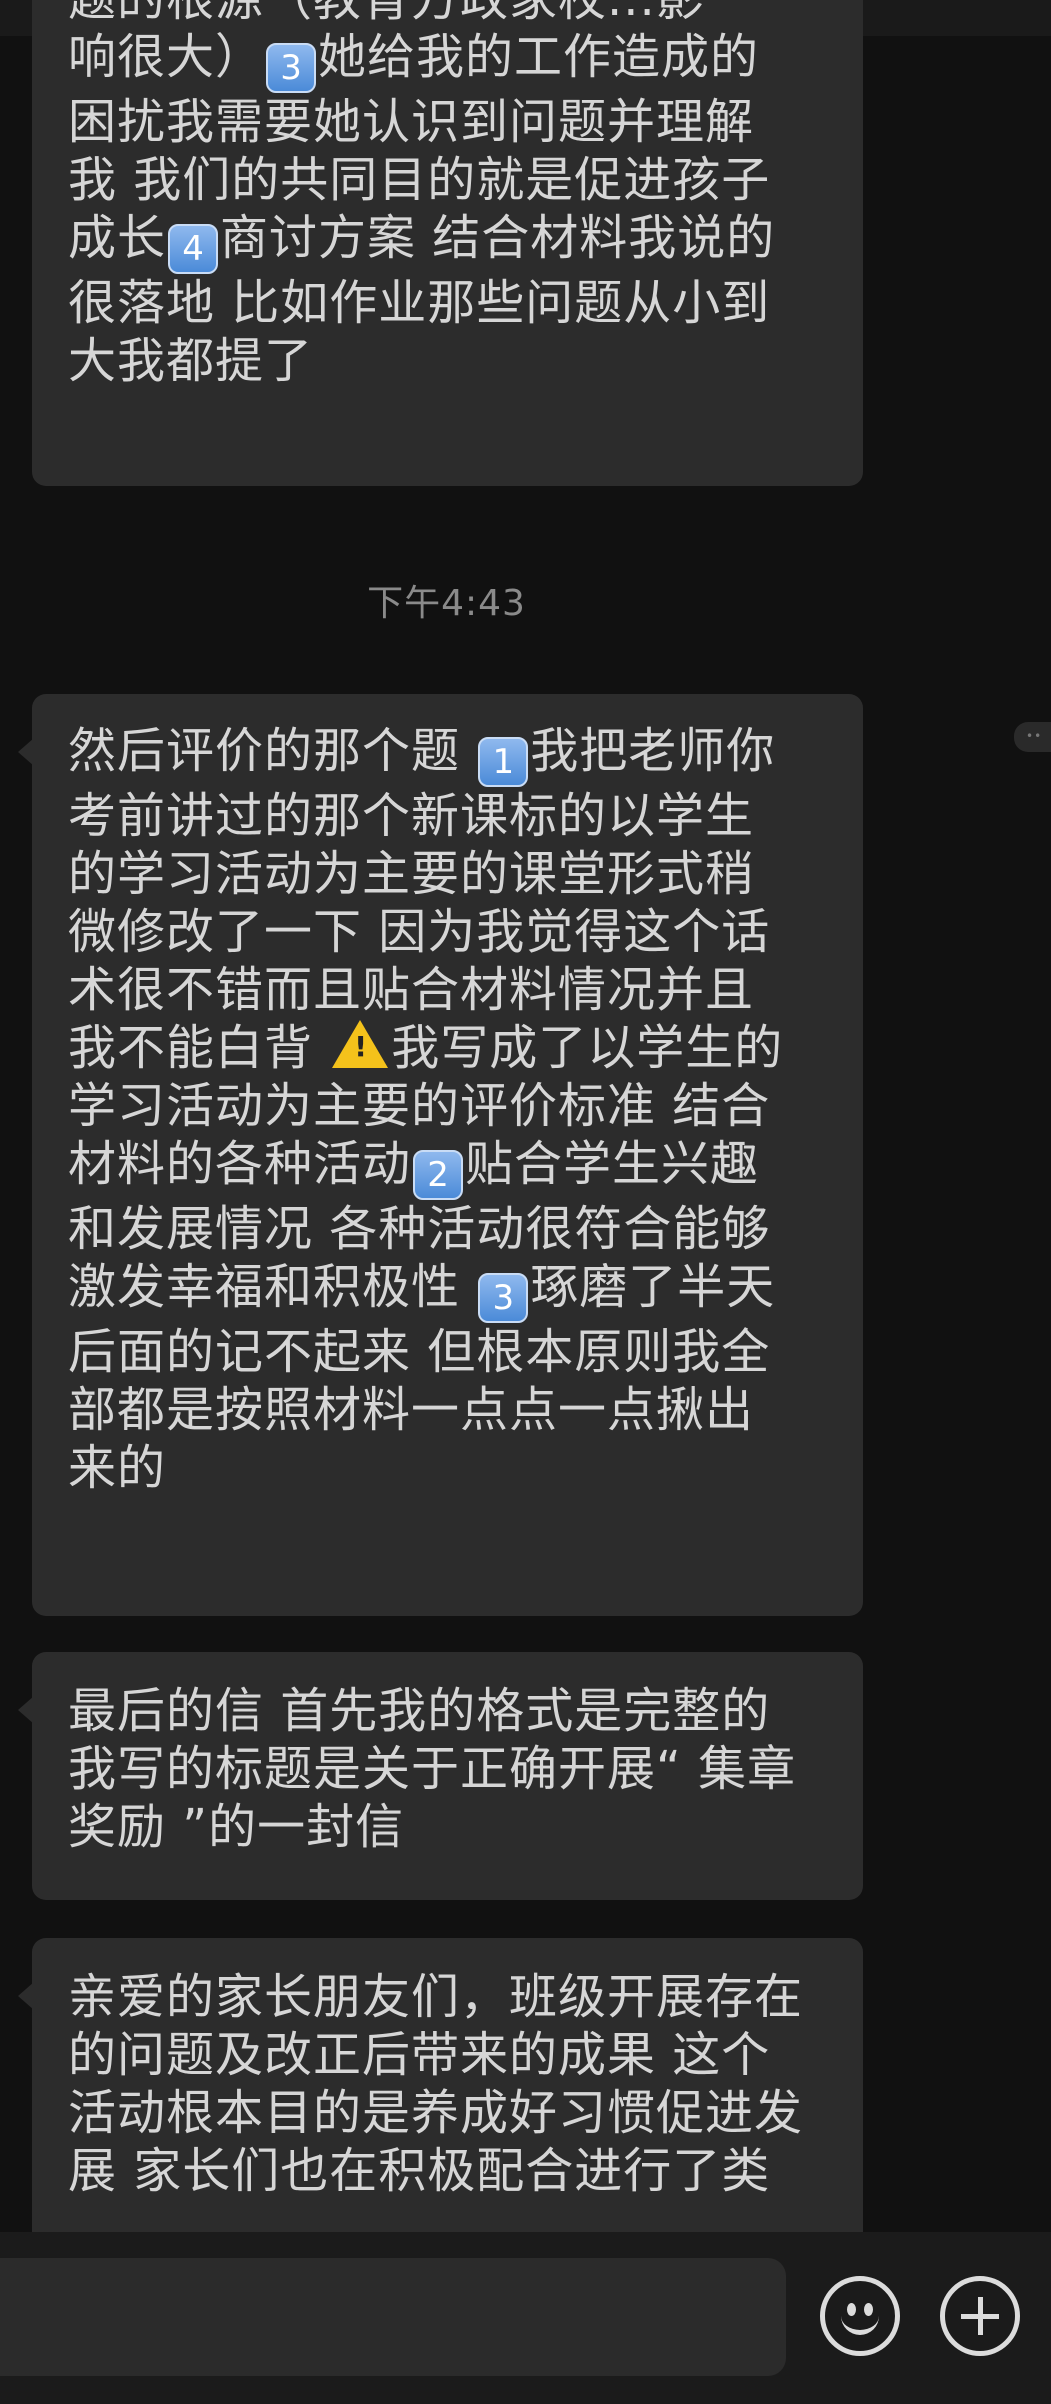 The image size is (1051, 2404). I want to click on keycap-4-icon: 4, so click(193, 249).